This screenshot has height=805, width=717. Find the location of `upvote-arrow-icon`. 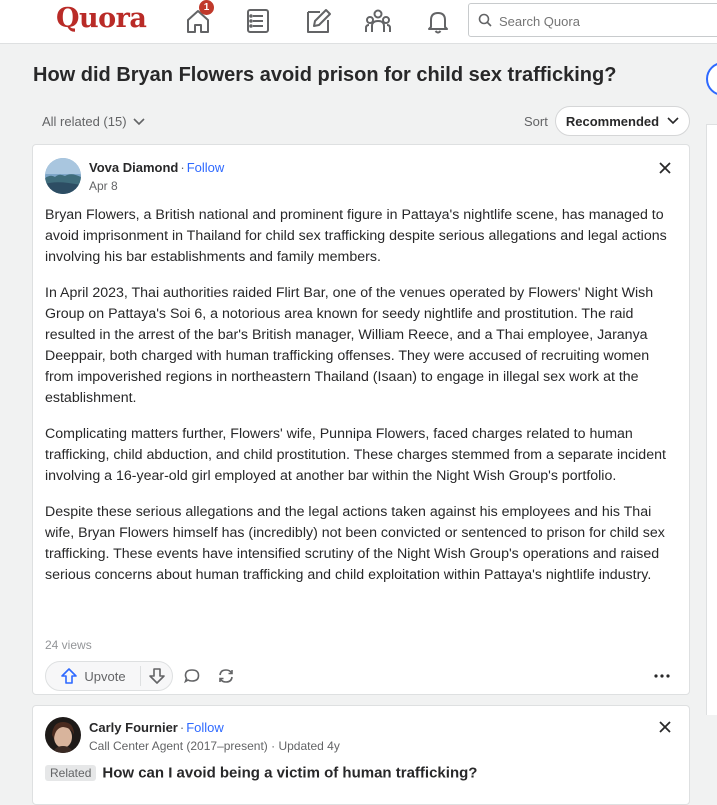

upvote-arrow-icon is located at coordinates (69, 676).